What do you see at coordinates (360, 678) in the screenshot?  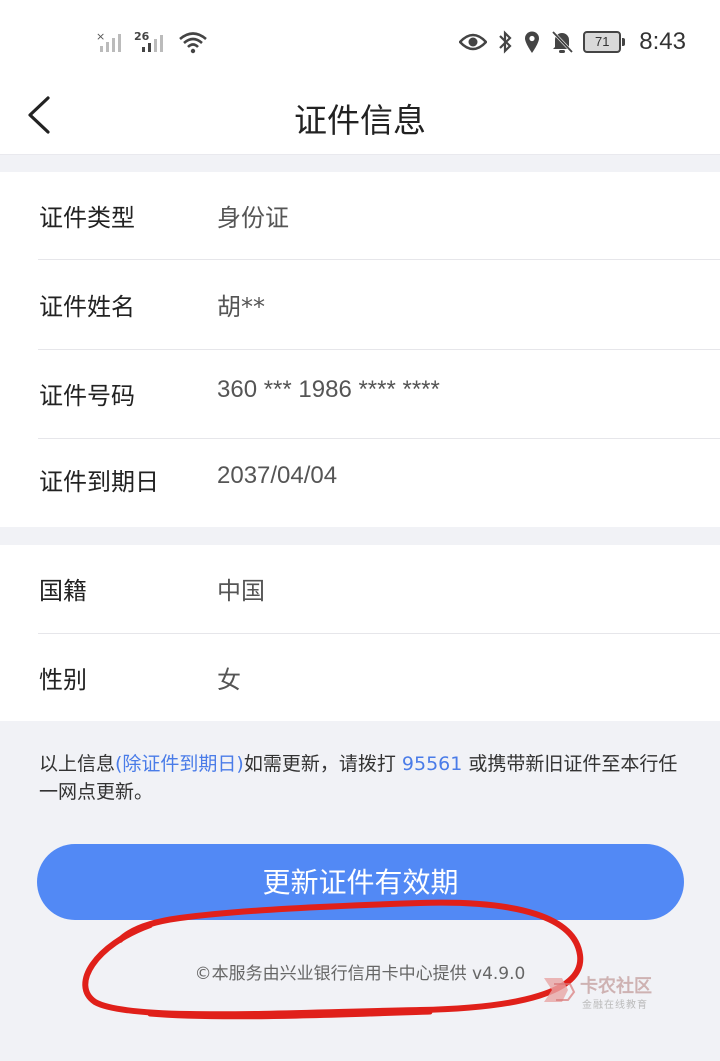 I see `gender-row: 性别 女` at bounding box center [360, 678].